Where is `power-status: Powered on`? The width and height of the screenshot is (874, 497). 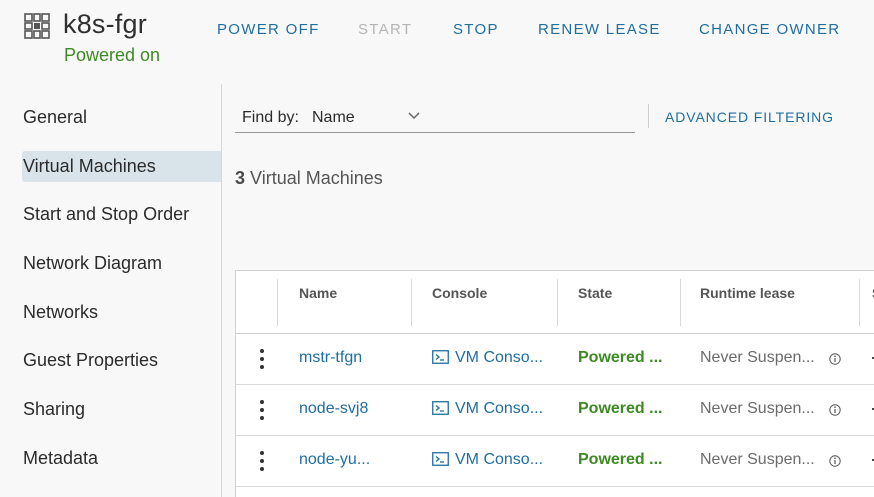
power-status: Powered on is located at coordinates (112, 55).